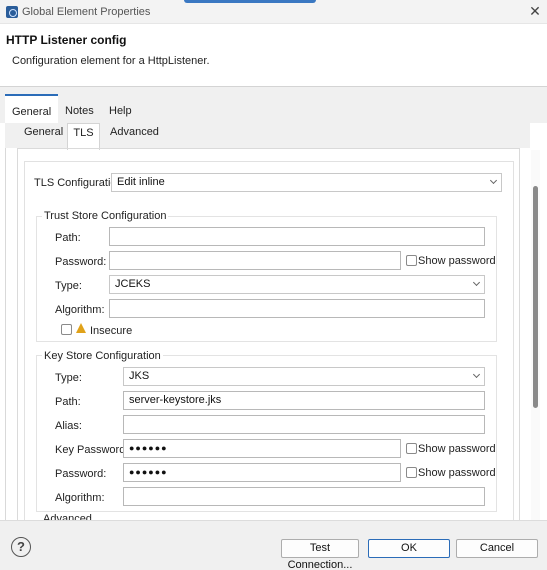  Describe the element at coordinates (43, 137) in the screenshot. I see `subtab-general: General` at that location.